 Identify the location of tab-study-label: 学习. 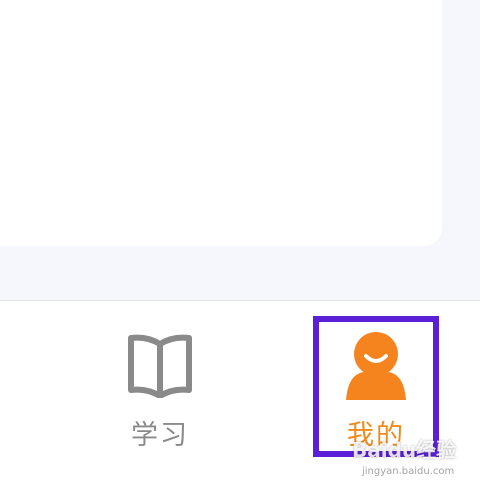
(160, 435).